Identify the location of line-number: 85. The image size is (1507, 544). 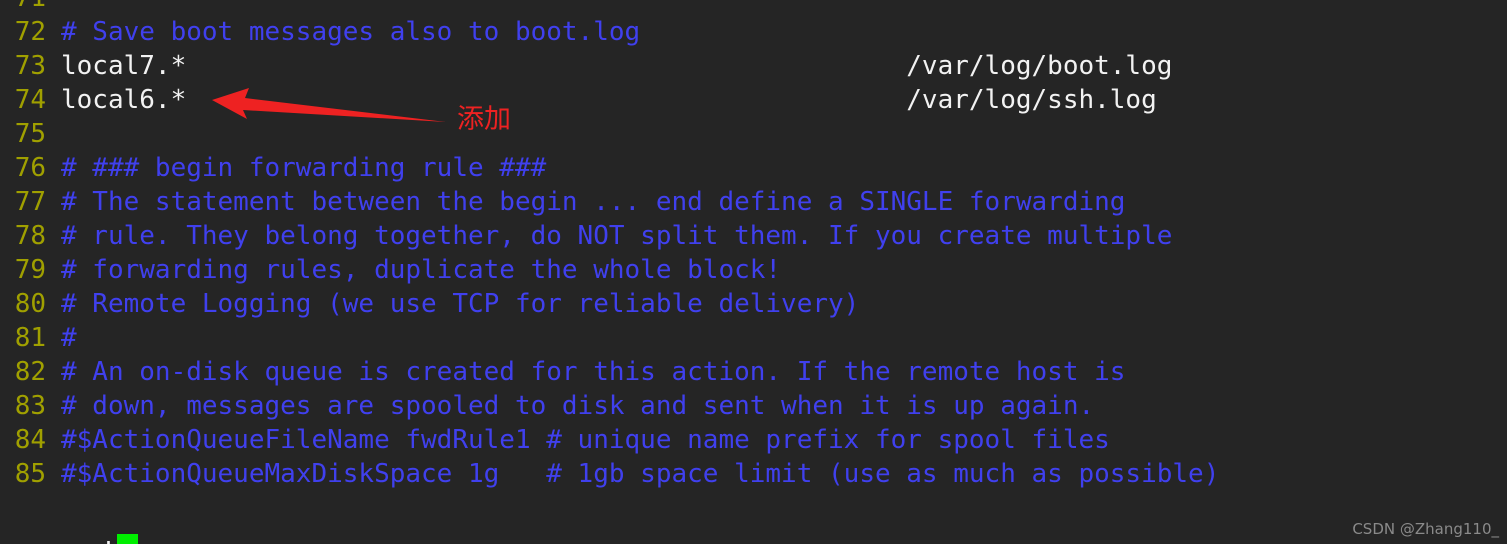
(30, 474).